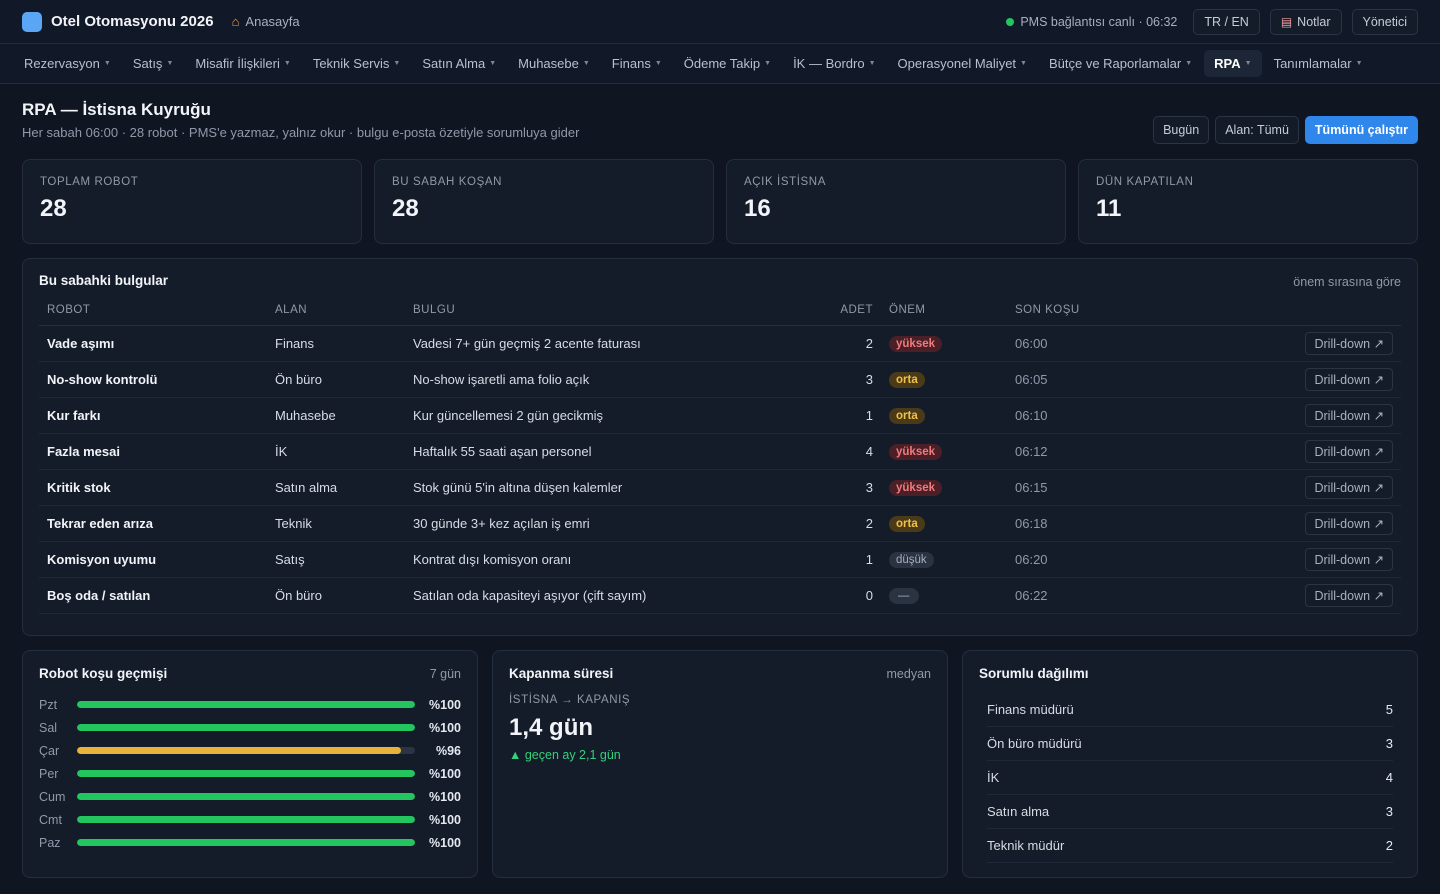 The width and height of the screenshot is (1440, 894). Describe the element at coordinates (1318, 63) in the screenshot. I see `nav-item-tan-mlamalar: Tanımlamalar ▼` at that location.